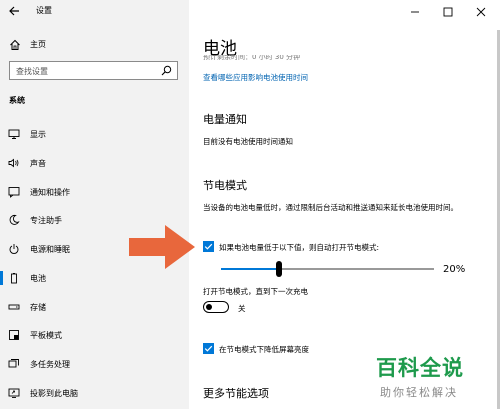 The width and height of the screenshot is (500, 409). I want to click on pointer-arrow-icon, so click(162, 247).